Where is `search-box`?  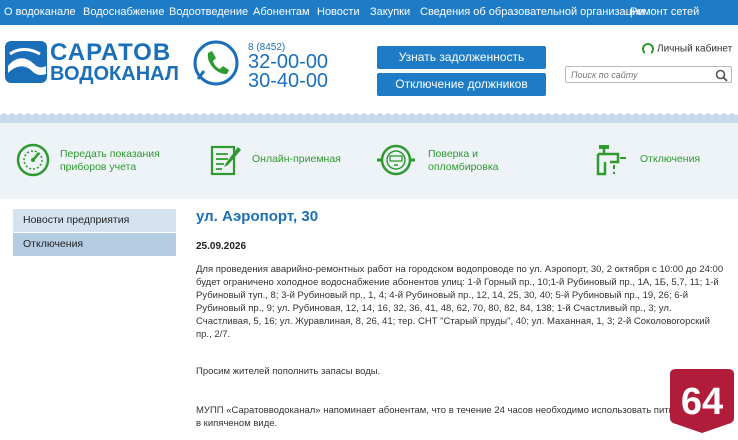
search-box is located at coordinates (648, 74).